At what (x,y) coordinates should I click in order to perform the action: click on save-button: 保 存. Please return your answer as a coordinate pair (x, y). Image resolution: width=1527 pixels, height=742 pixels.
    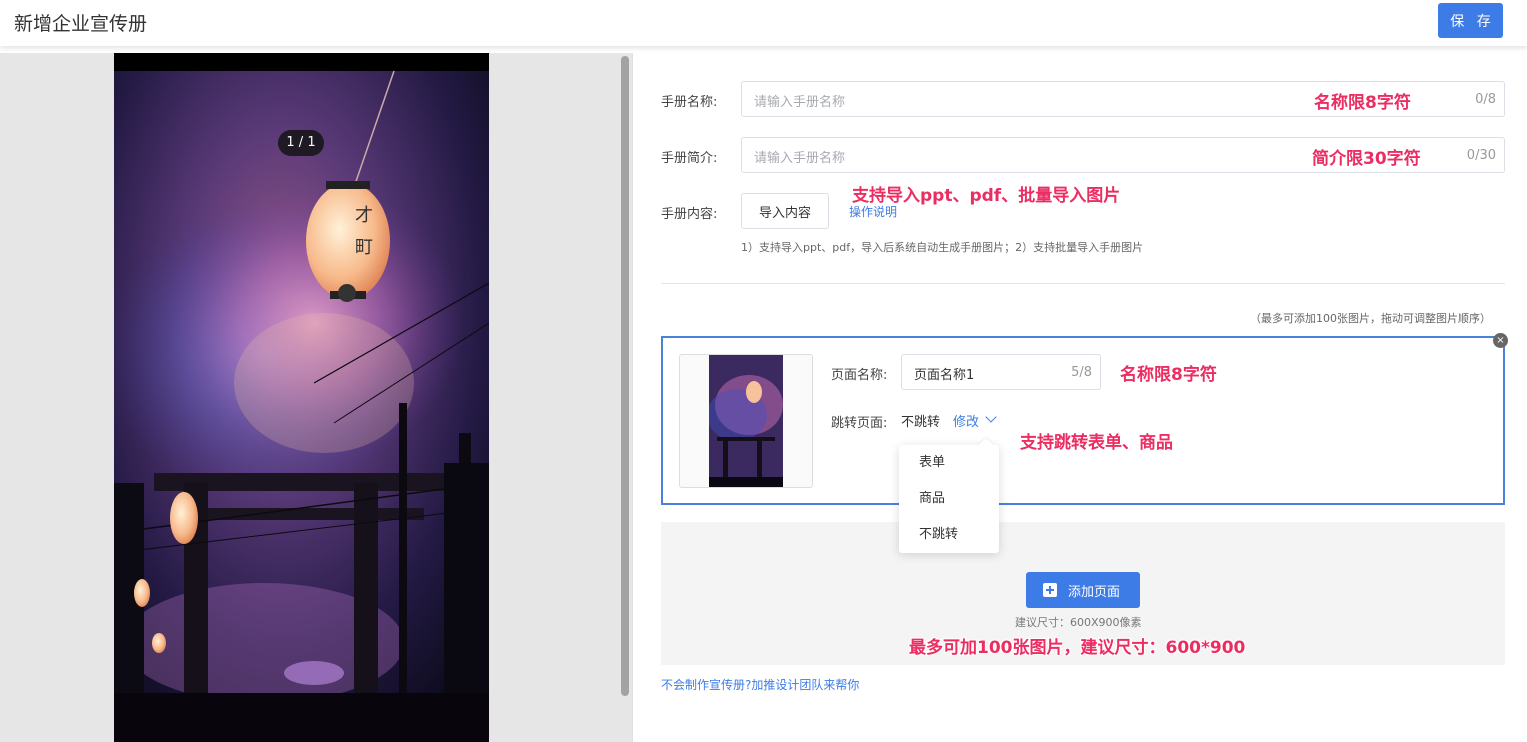
    Looking at the image, I should click on (1470, 20).